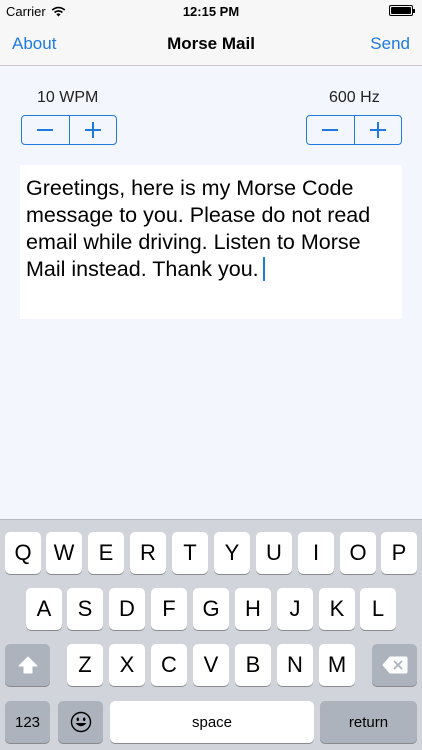 This screenshot has height=750, width=422. I want to click on tone-label: 600 Hz, so click(354, 97).